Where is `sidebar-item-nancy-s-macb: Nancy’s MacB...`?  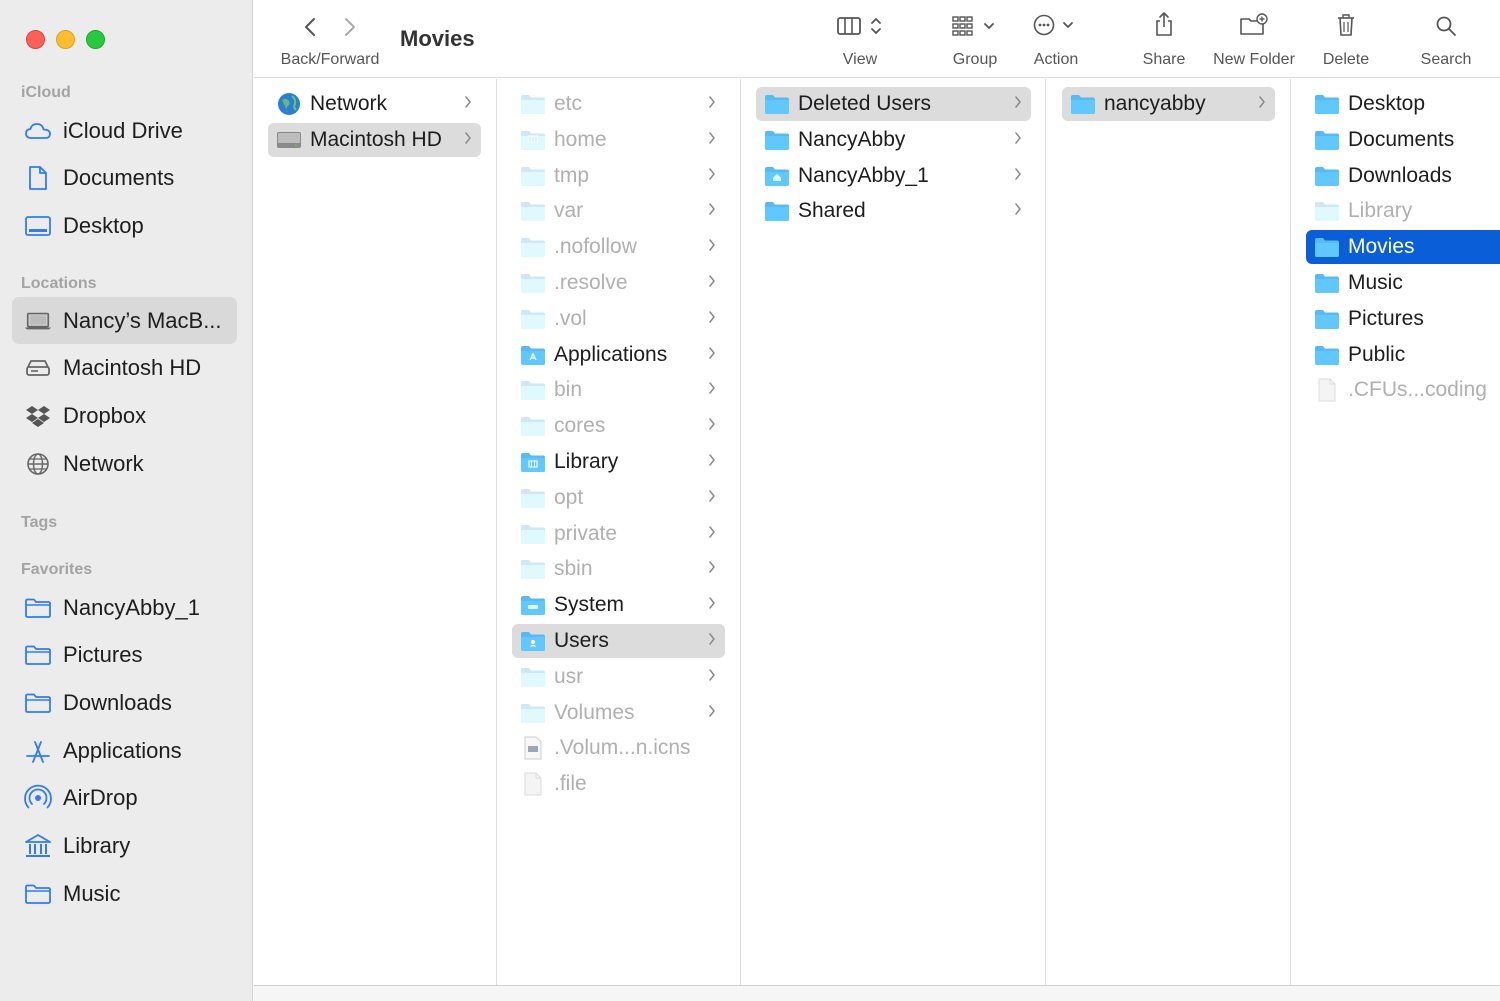 sidebar-item-nancy-s-macb: Nancy’s MacB... is located at coordinates (124, 320).